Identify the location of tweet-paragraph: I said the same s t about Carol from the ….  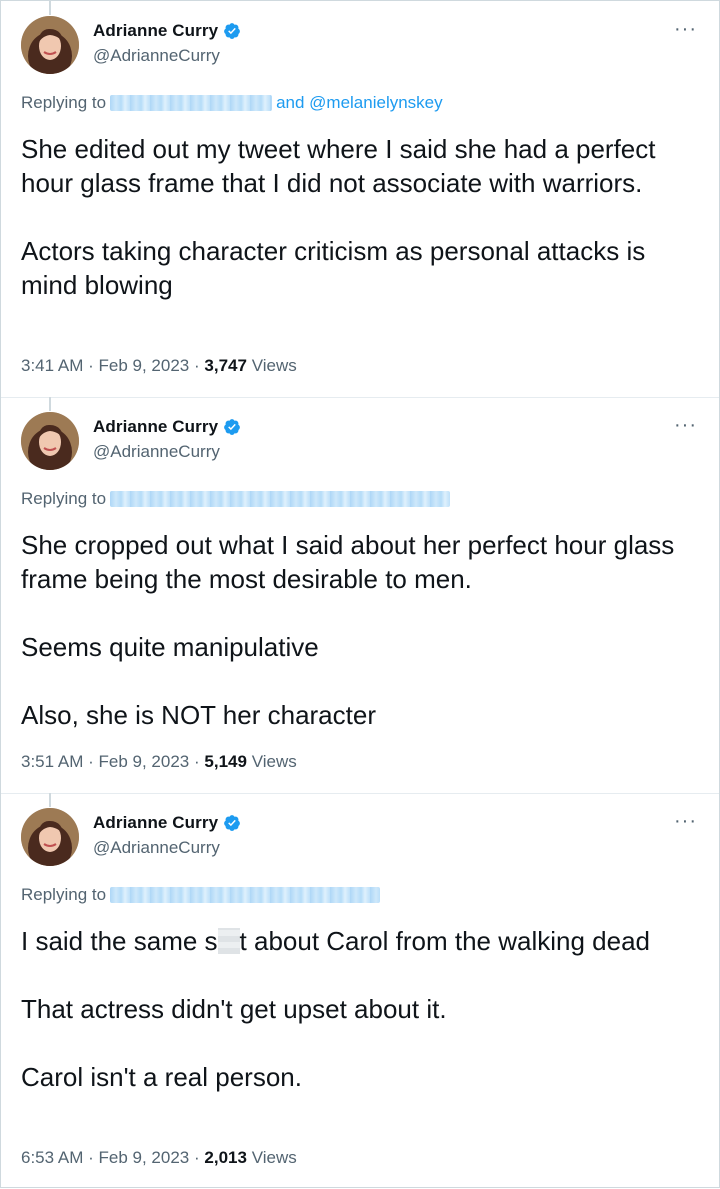
(361, 941).